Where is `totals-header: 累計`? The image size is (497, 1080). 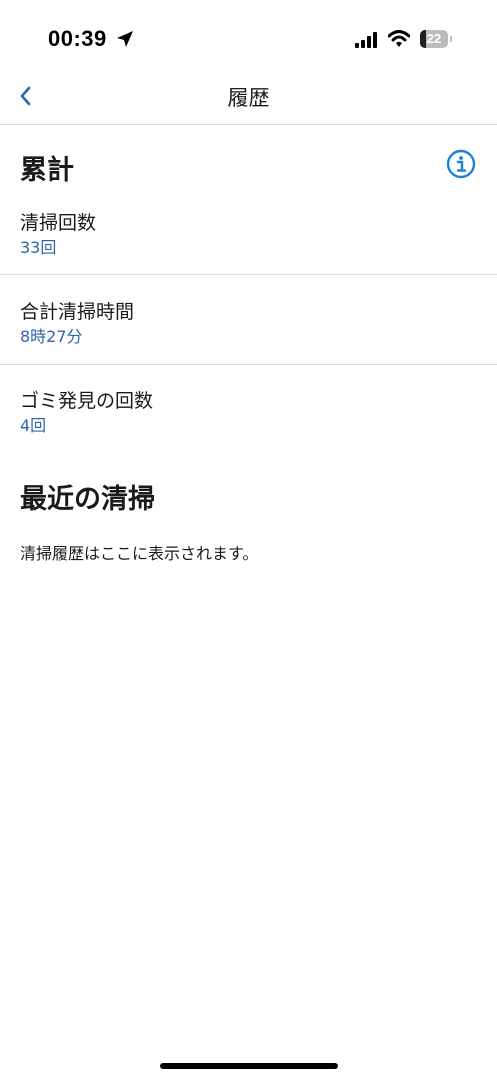 totals-header: 累計 is located at coordinates (47, 170).